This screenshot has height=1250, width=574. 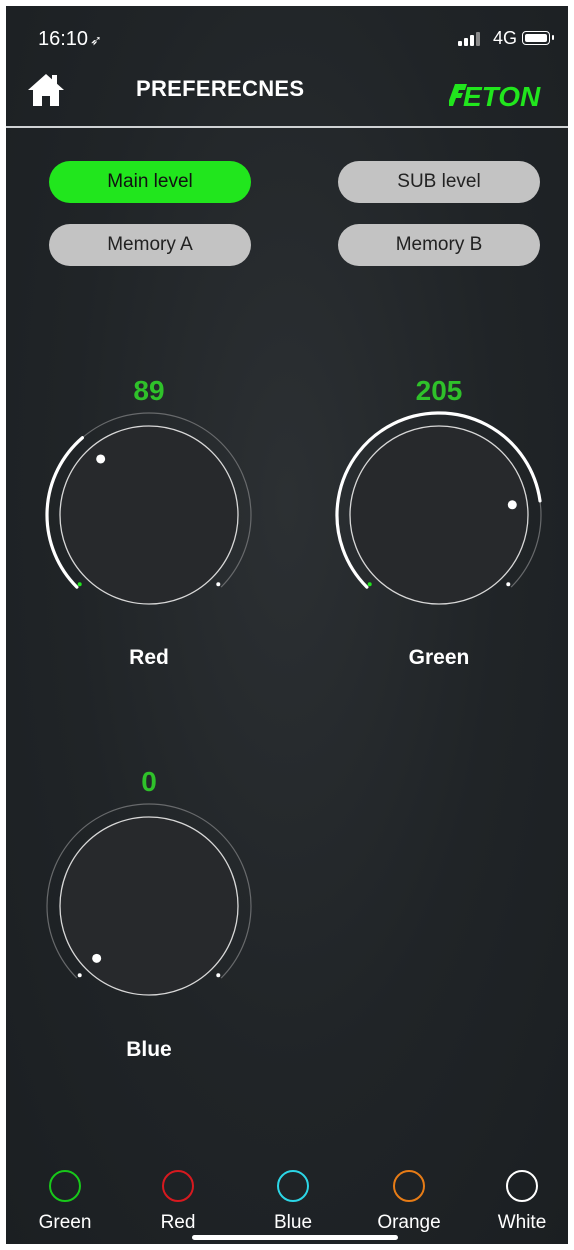 What do you see at coordinates (149, 390) in the screenshot?
I see `red-value: 89` at bounding box center [149, 390].